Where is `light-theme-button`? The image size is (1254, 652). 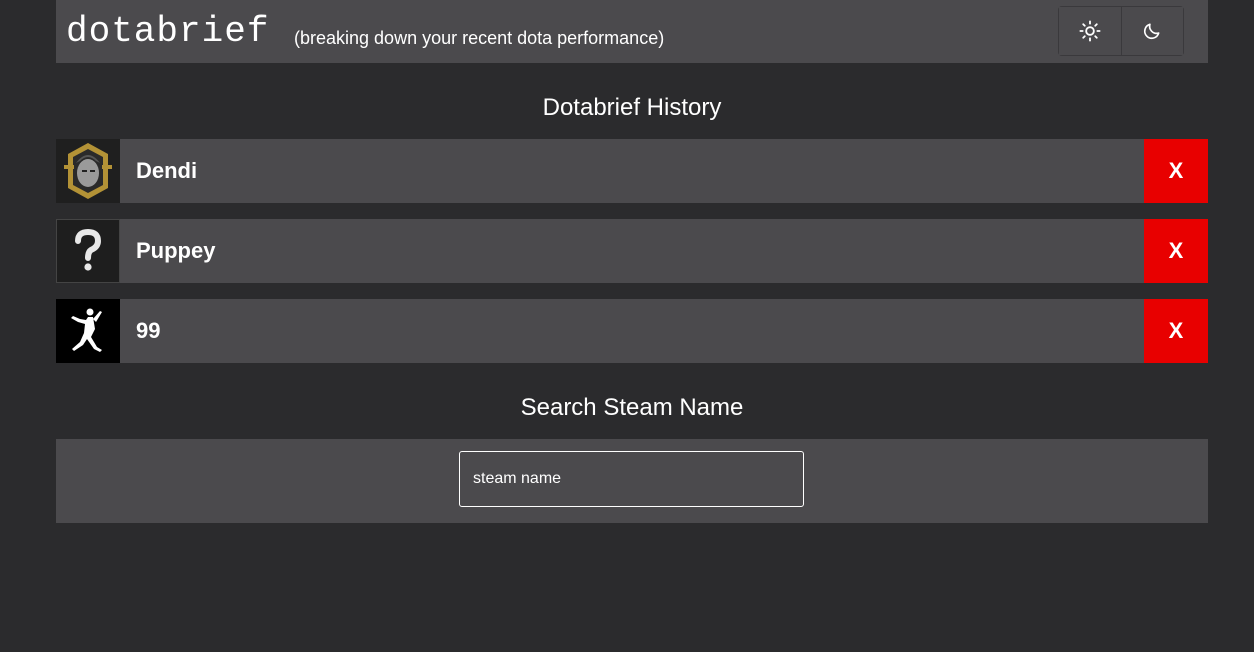 light-theme-button is located at coordinates (1090, 31).